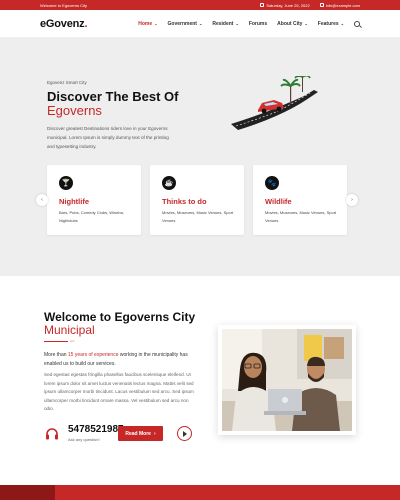  I want to click on card-title: Thinks to do, so click(184, 201).